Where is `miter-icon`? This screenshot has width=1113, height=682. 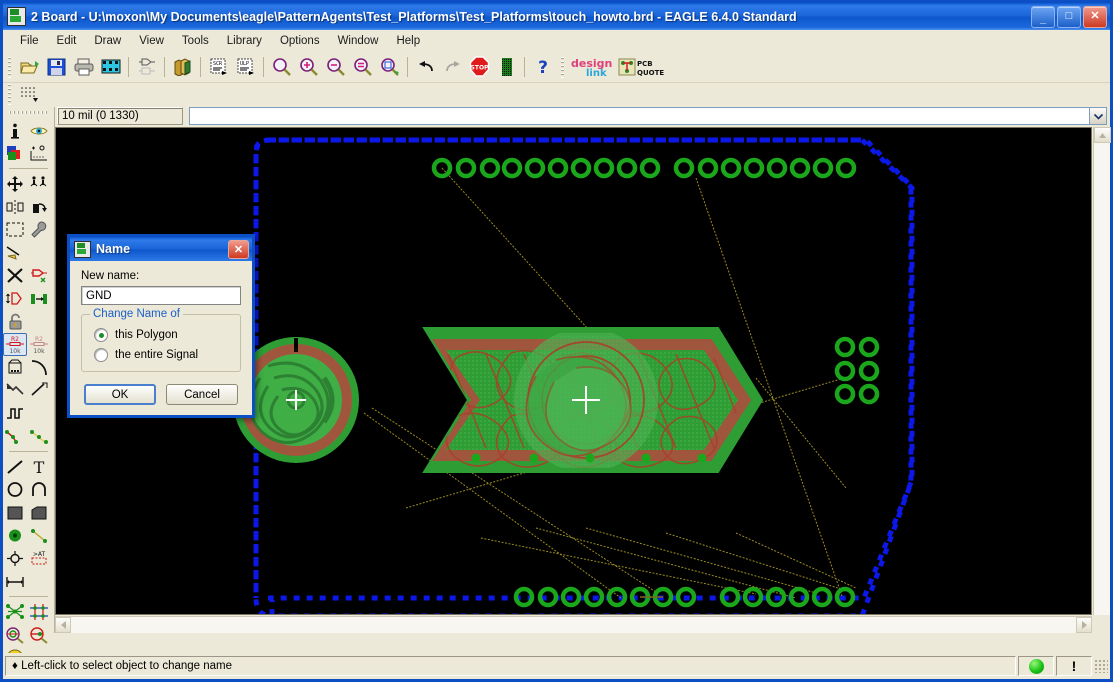 miter-icon is located at coordinates (39, 367).